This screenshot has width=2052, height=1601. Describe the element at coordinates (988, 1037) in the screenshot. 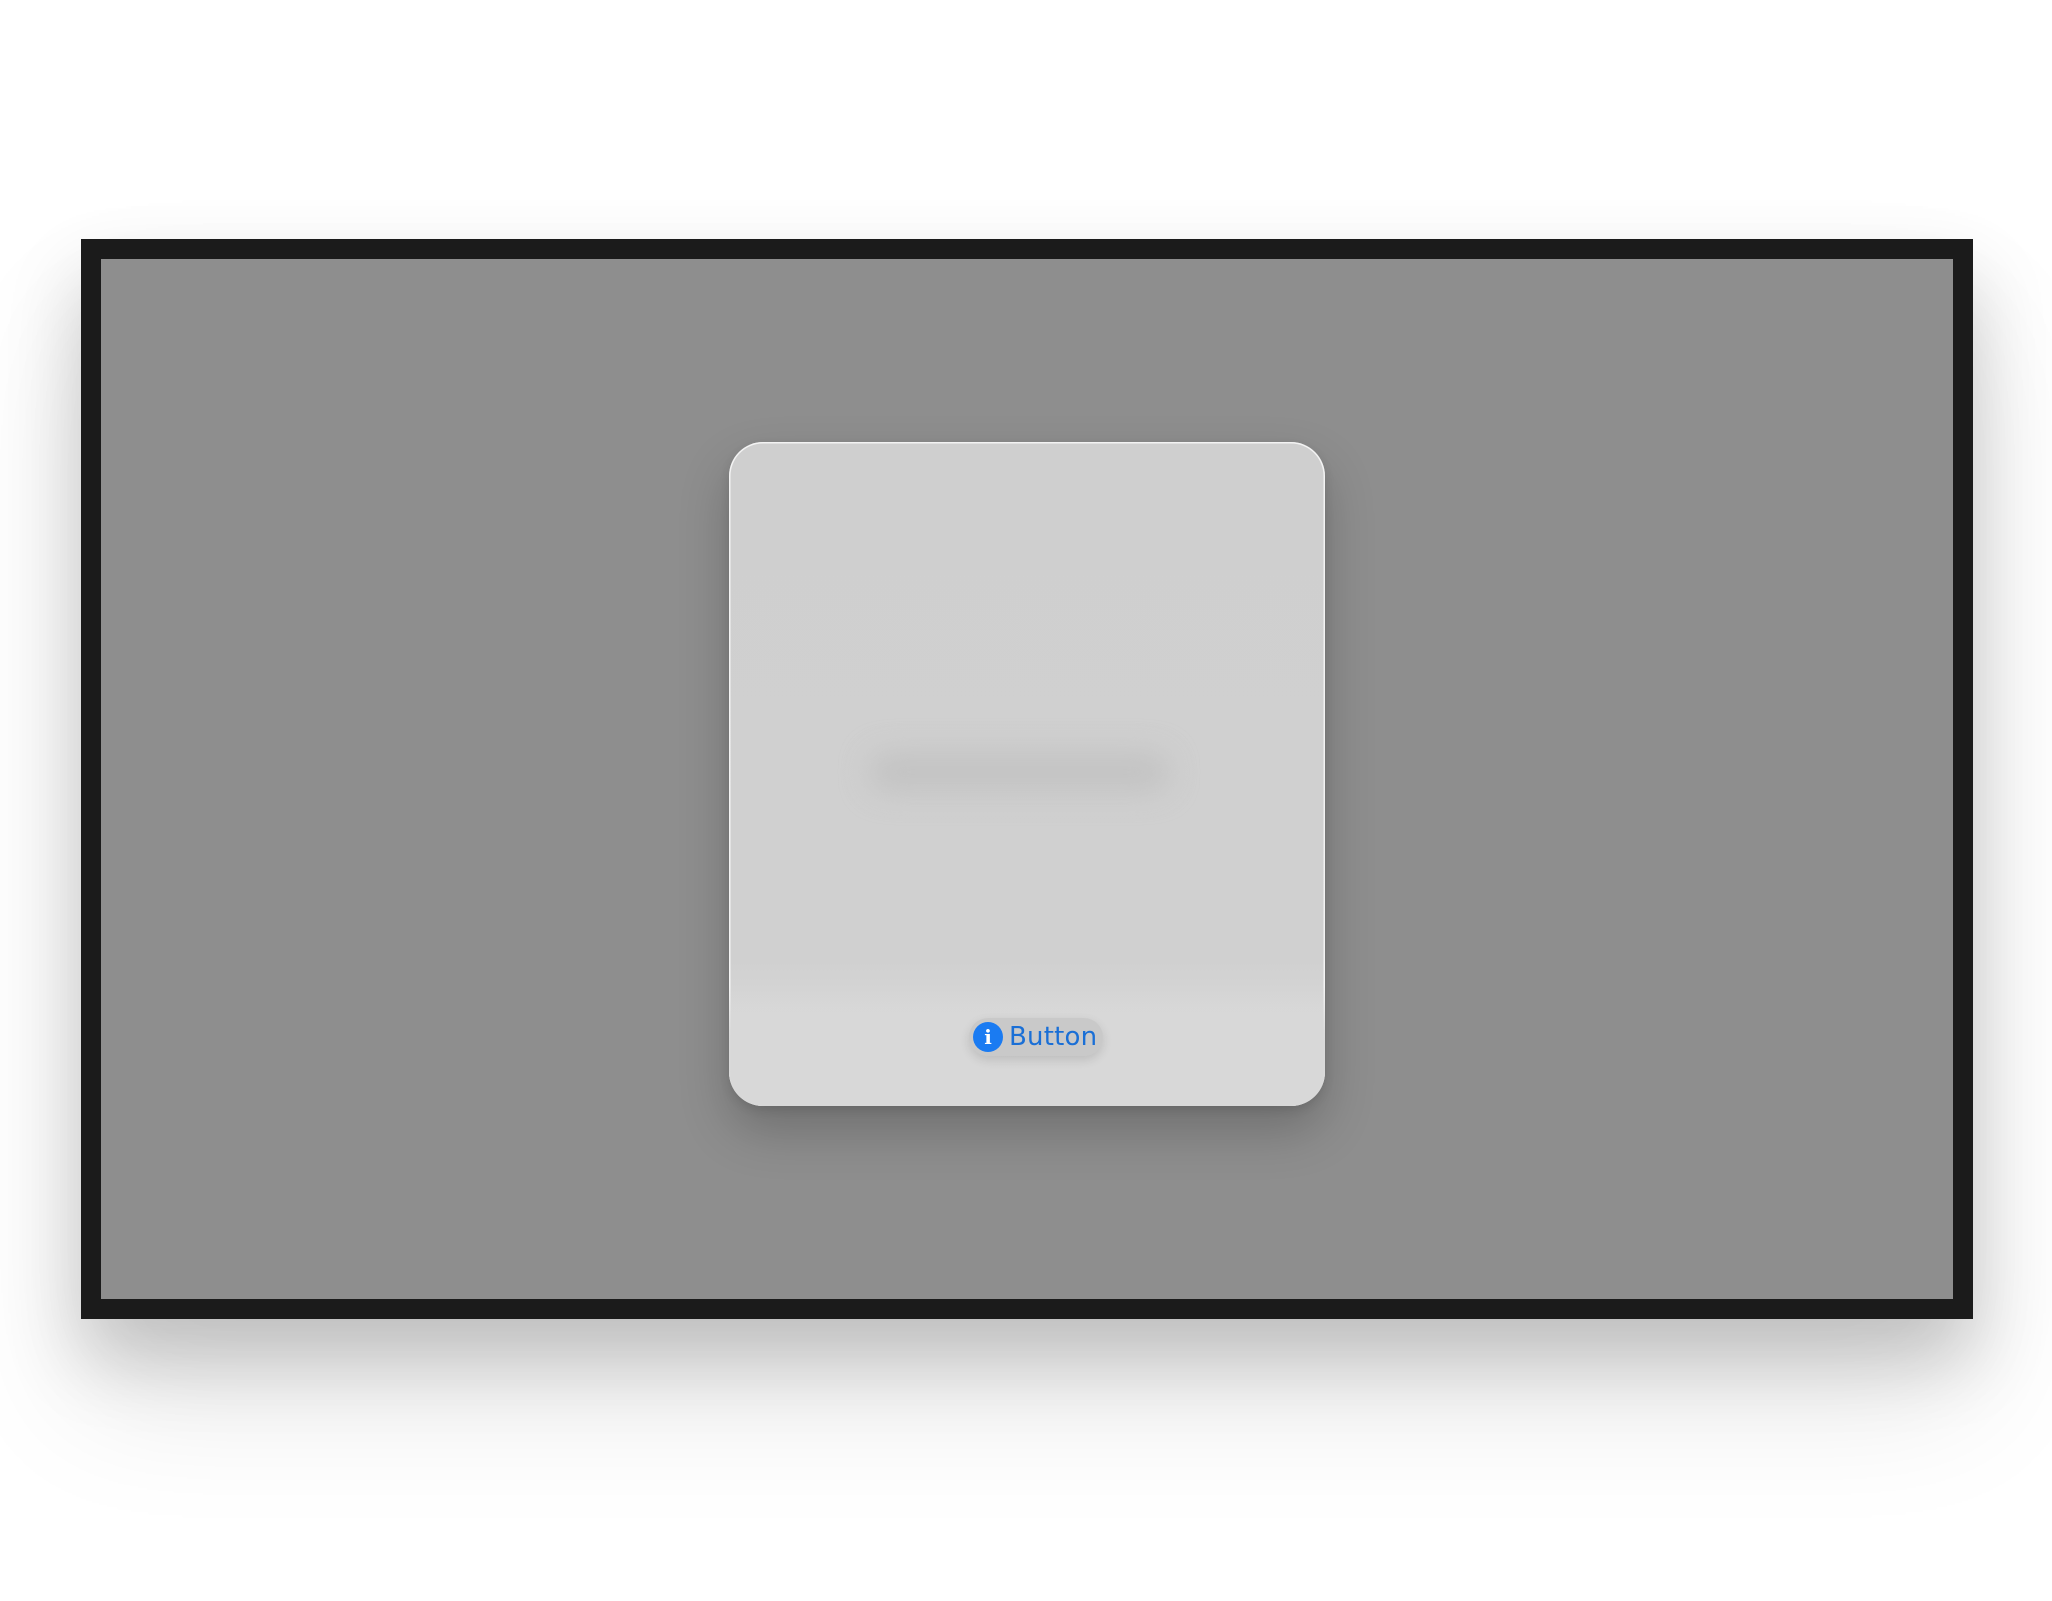

I see `info-circle-icon: i` at that location.